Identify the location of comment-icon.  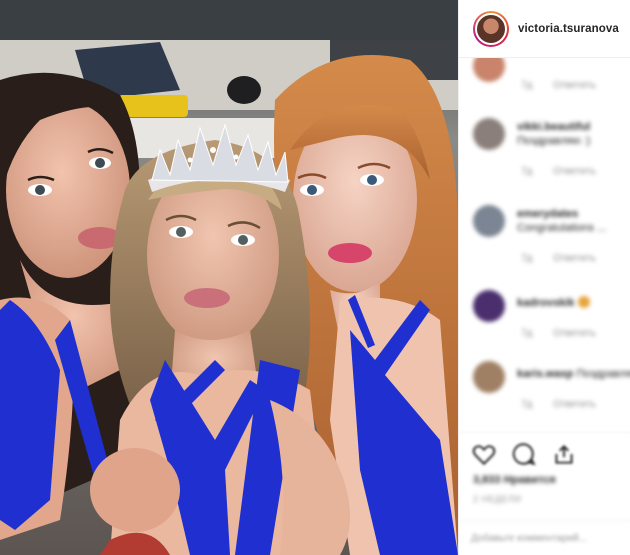
(524, 454).